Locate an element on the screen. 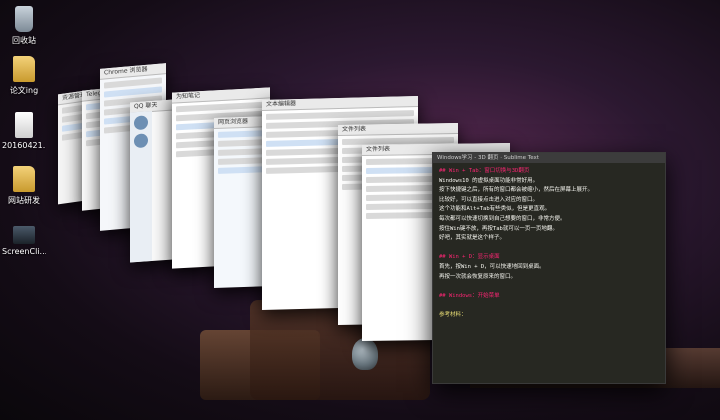  code-line: 比较好，可以直接点击进入对应的窗口。 is located at coordinates (489, 199).